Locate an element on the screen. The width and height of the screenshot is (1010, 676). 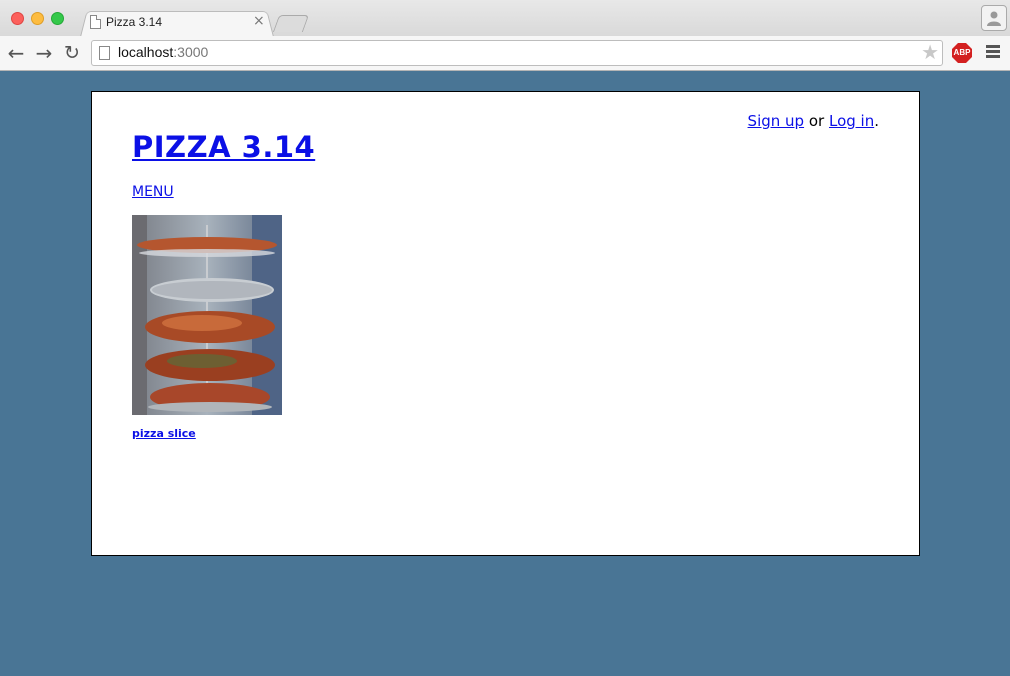
reload-icon: ↻ is located at coordinates (72, 53).